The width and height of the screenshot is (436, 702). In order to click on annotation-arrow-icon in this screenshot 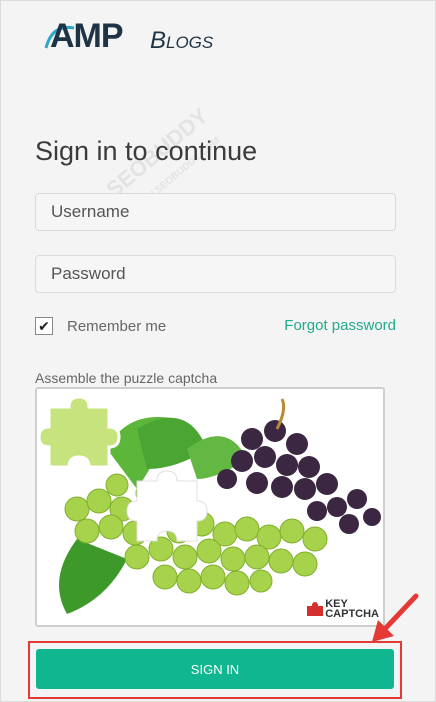, I will do `click(395, 617)`.